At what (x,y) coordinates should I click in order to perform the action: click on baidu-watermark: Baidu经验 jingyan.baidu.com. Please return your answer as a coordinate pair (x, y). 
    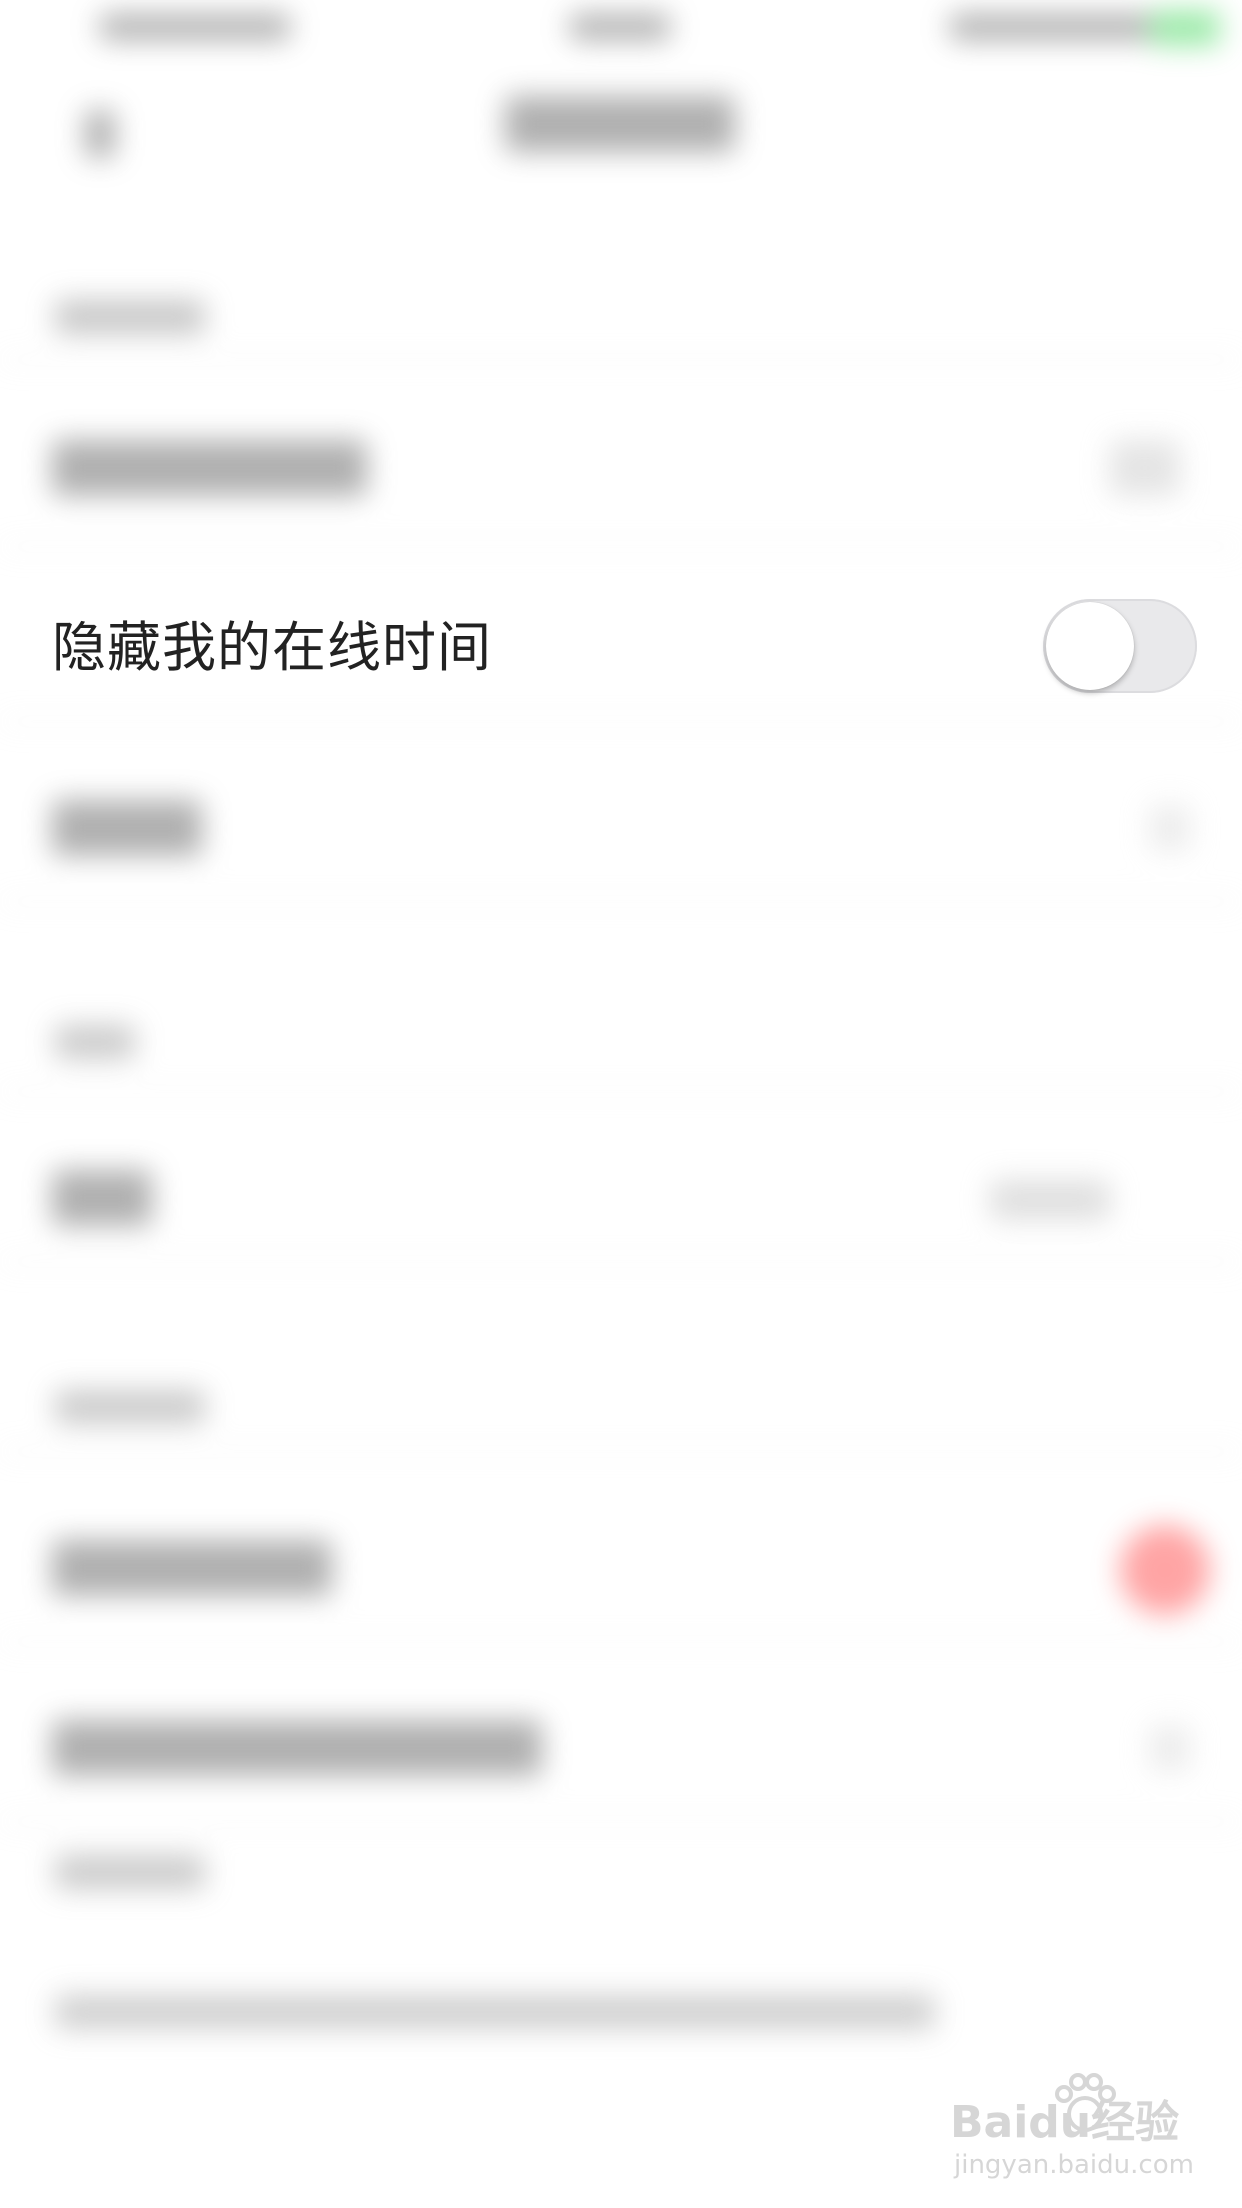
    Looking at the image, I should click on (1080, 2130).